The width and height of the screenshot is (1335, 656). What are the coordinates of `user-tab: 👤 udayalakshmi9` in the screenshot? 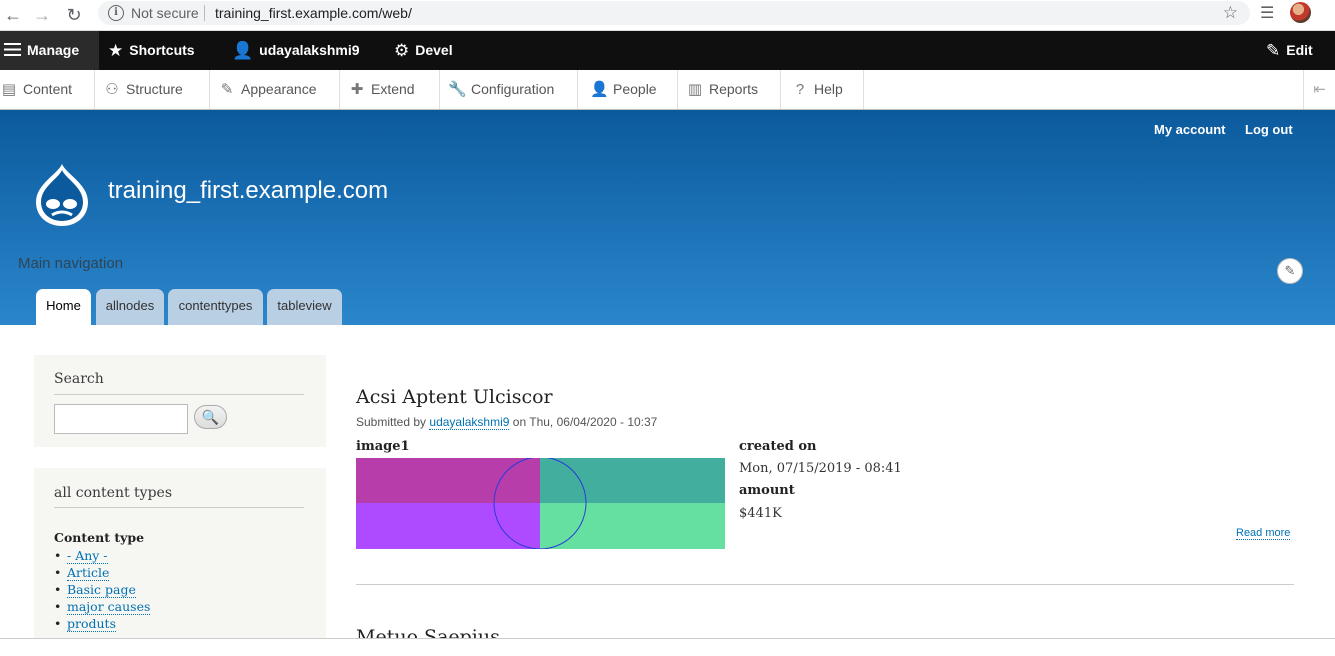 It's located at (296, 50).